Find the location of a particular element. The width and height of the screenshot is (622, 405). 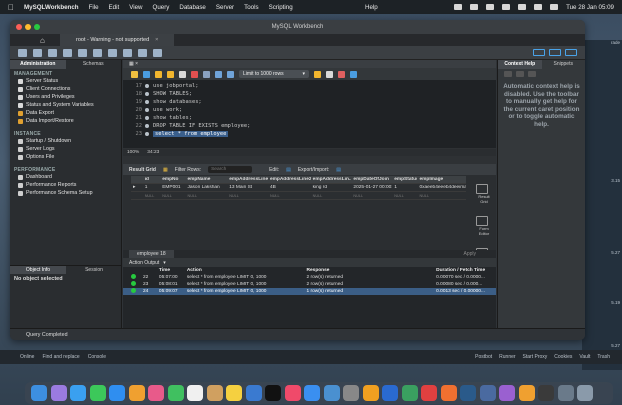

appstore-icon is located at coordinates (312, 393).